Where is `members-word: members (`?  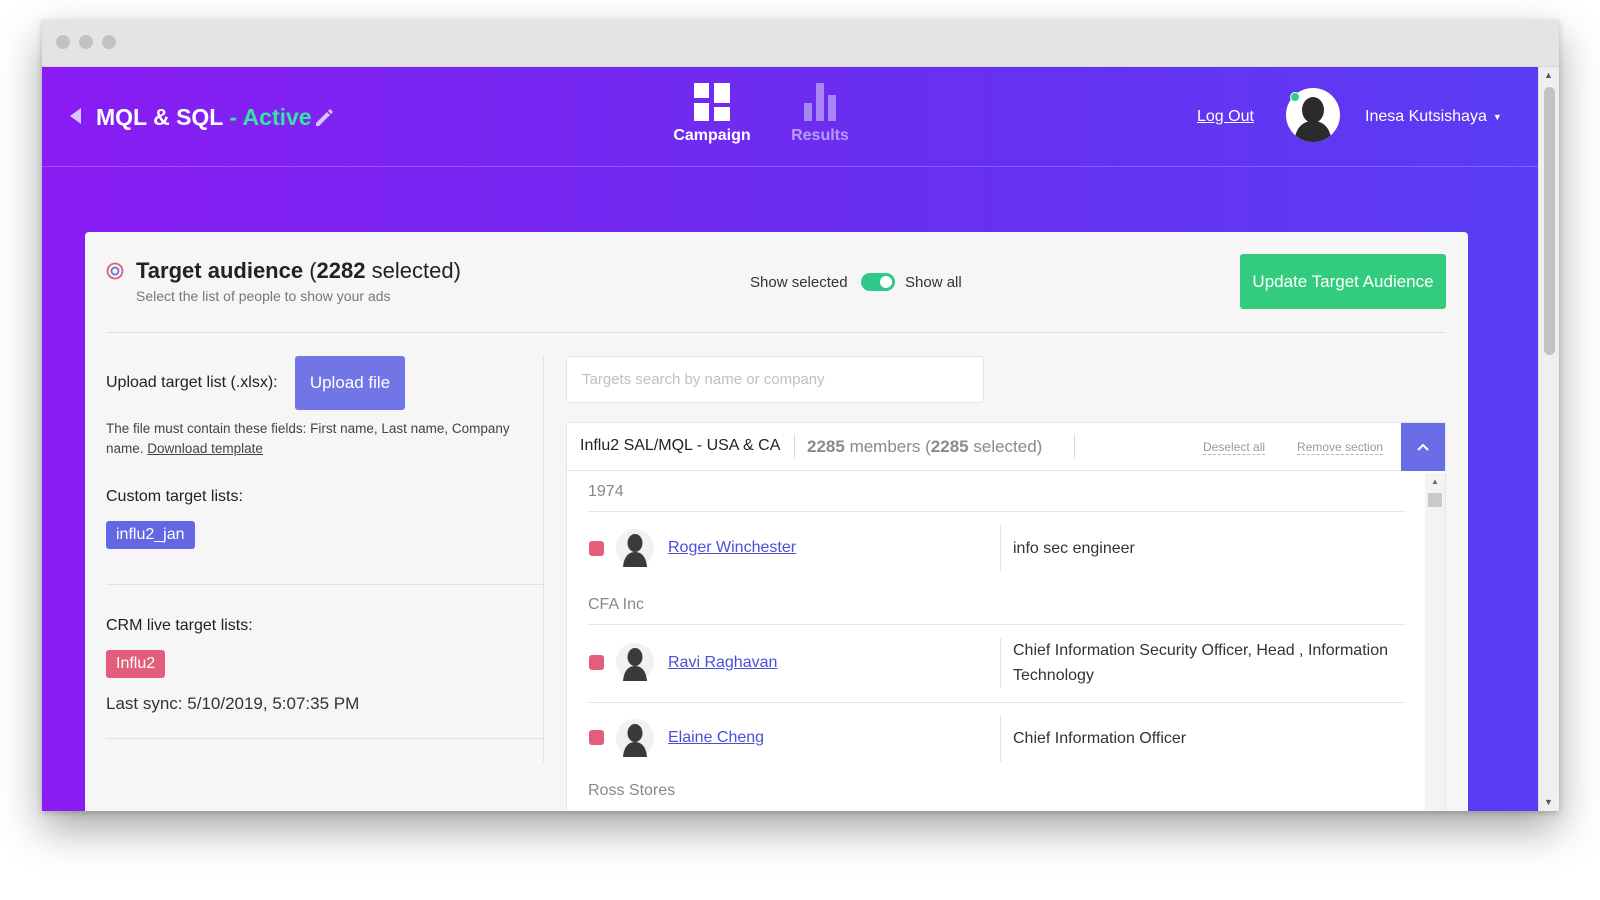
members-word: members ( is located at coordinates (890, 446).